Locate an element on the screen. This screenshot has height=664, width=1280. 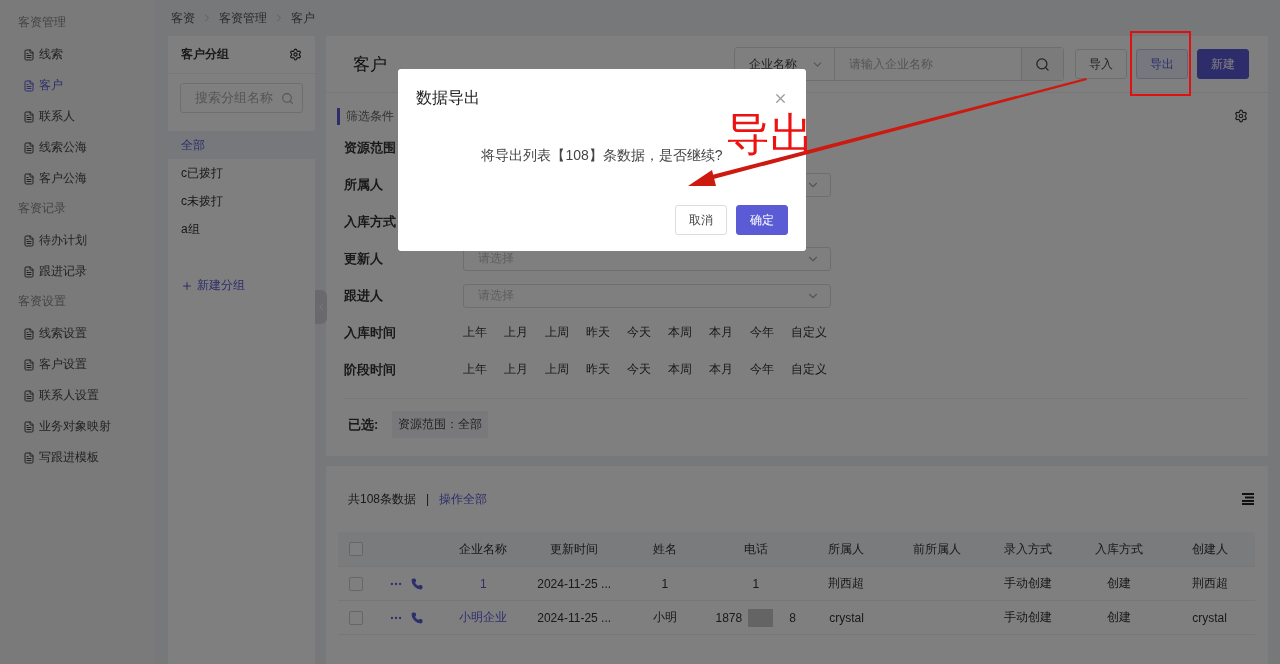
sidebar-item: 客户设置 is located at coordinates (77, 364).